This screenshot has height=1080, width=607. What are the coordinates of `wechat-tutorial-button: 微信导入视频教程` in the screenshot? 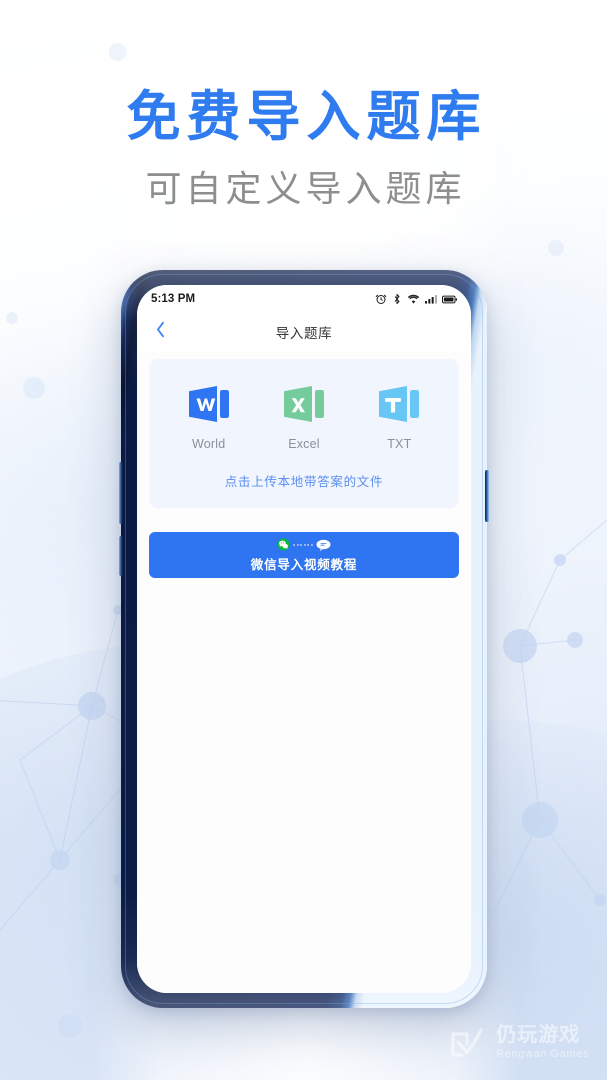 It's located at (304, 555).